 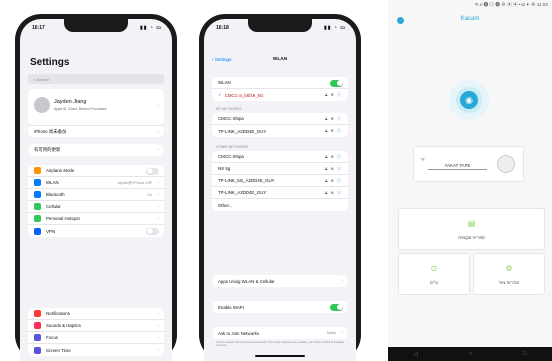 I want to click on profile-name: Jayden Jiang, so click(x=70, y=102).